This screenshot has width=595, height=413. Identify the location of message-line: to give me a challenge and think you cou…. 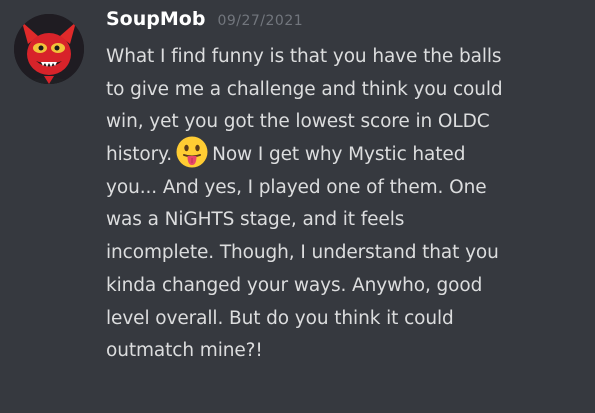
(304, 89).